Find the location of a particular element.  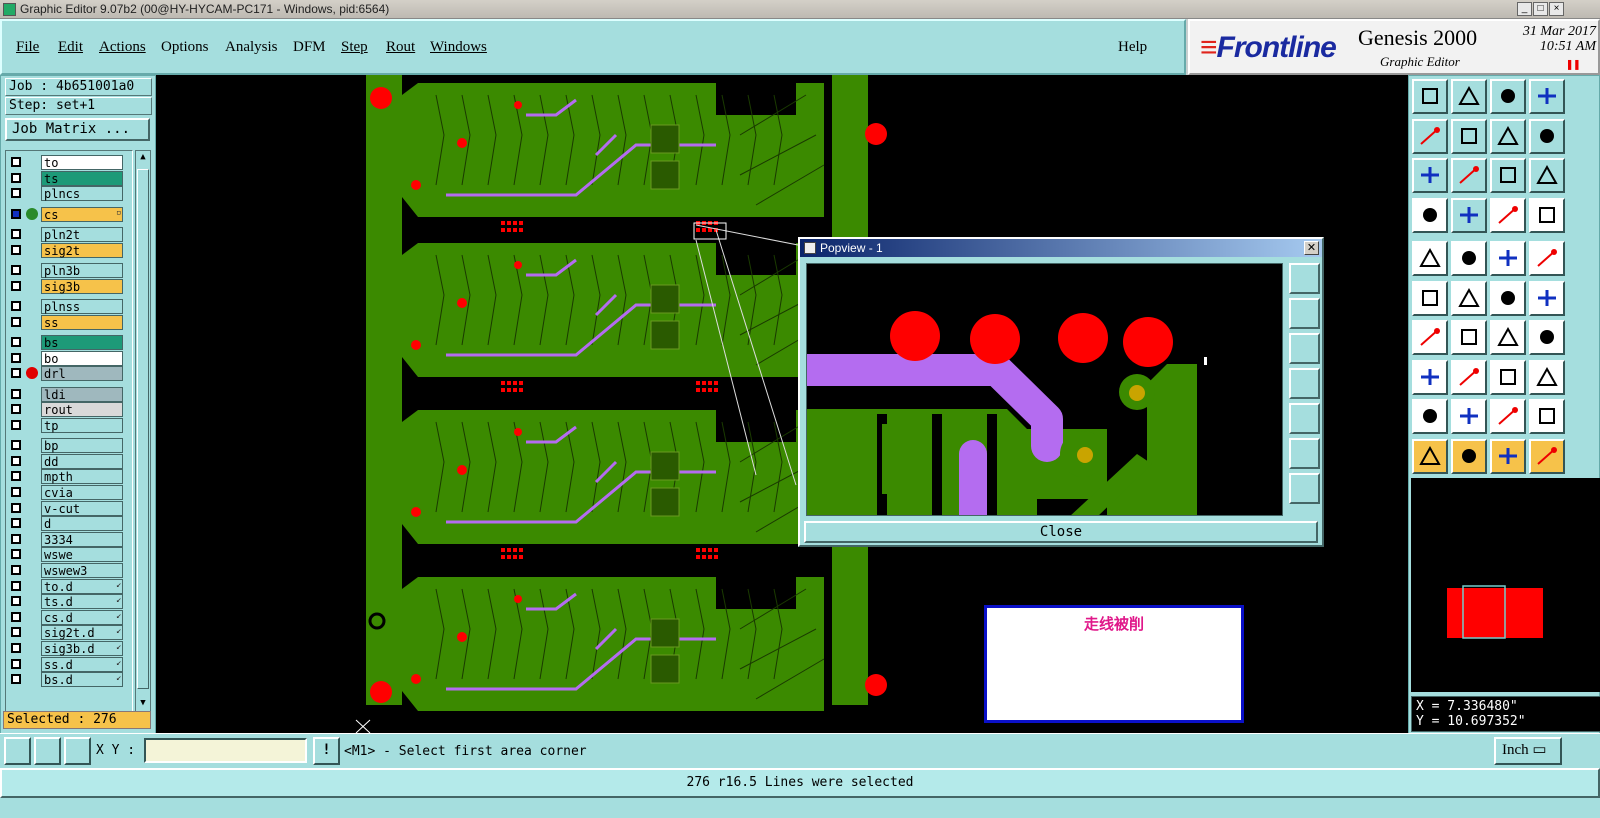

net-select-icon is located at coordinates (1547, 377).